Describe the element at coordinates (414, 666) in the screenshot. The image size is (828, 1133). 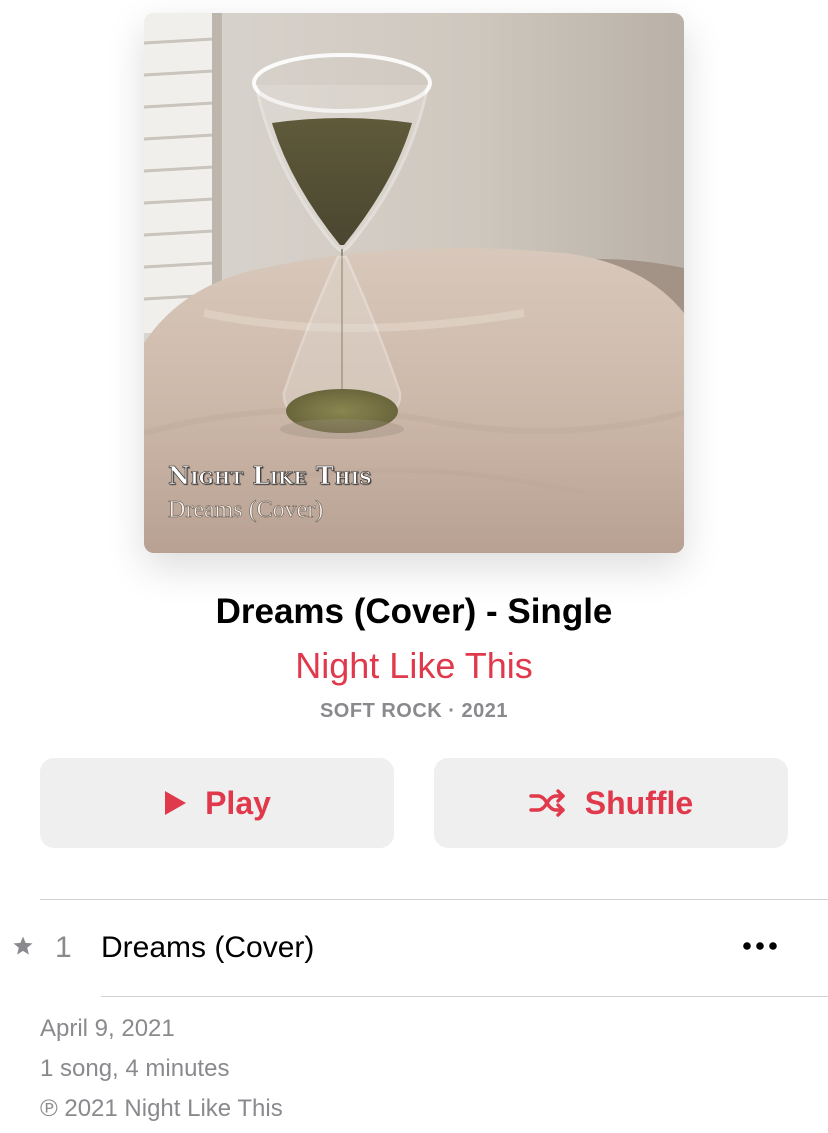
I see `album-artist-link: Night Like This` at that location.